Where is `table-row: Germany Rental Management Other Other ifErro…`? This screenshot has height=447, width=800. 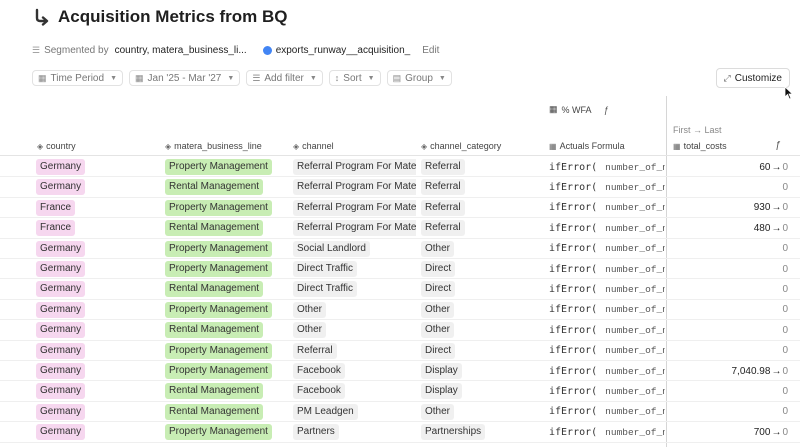 table-row: Germany Rental Management Other Other ifErro… is located at coordinates (400, 330).